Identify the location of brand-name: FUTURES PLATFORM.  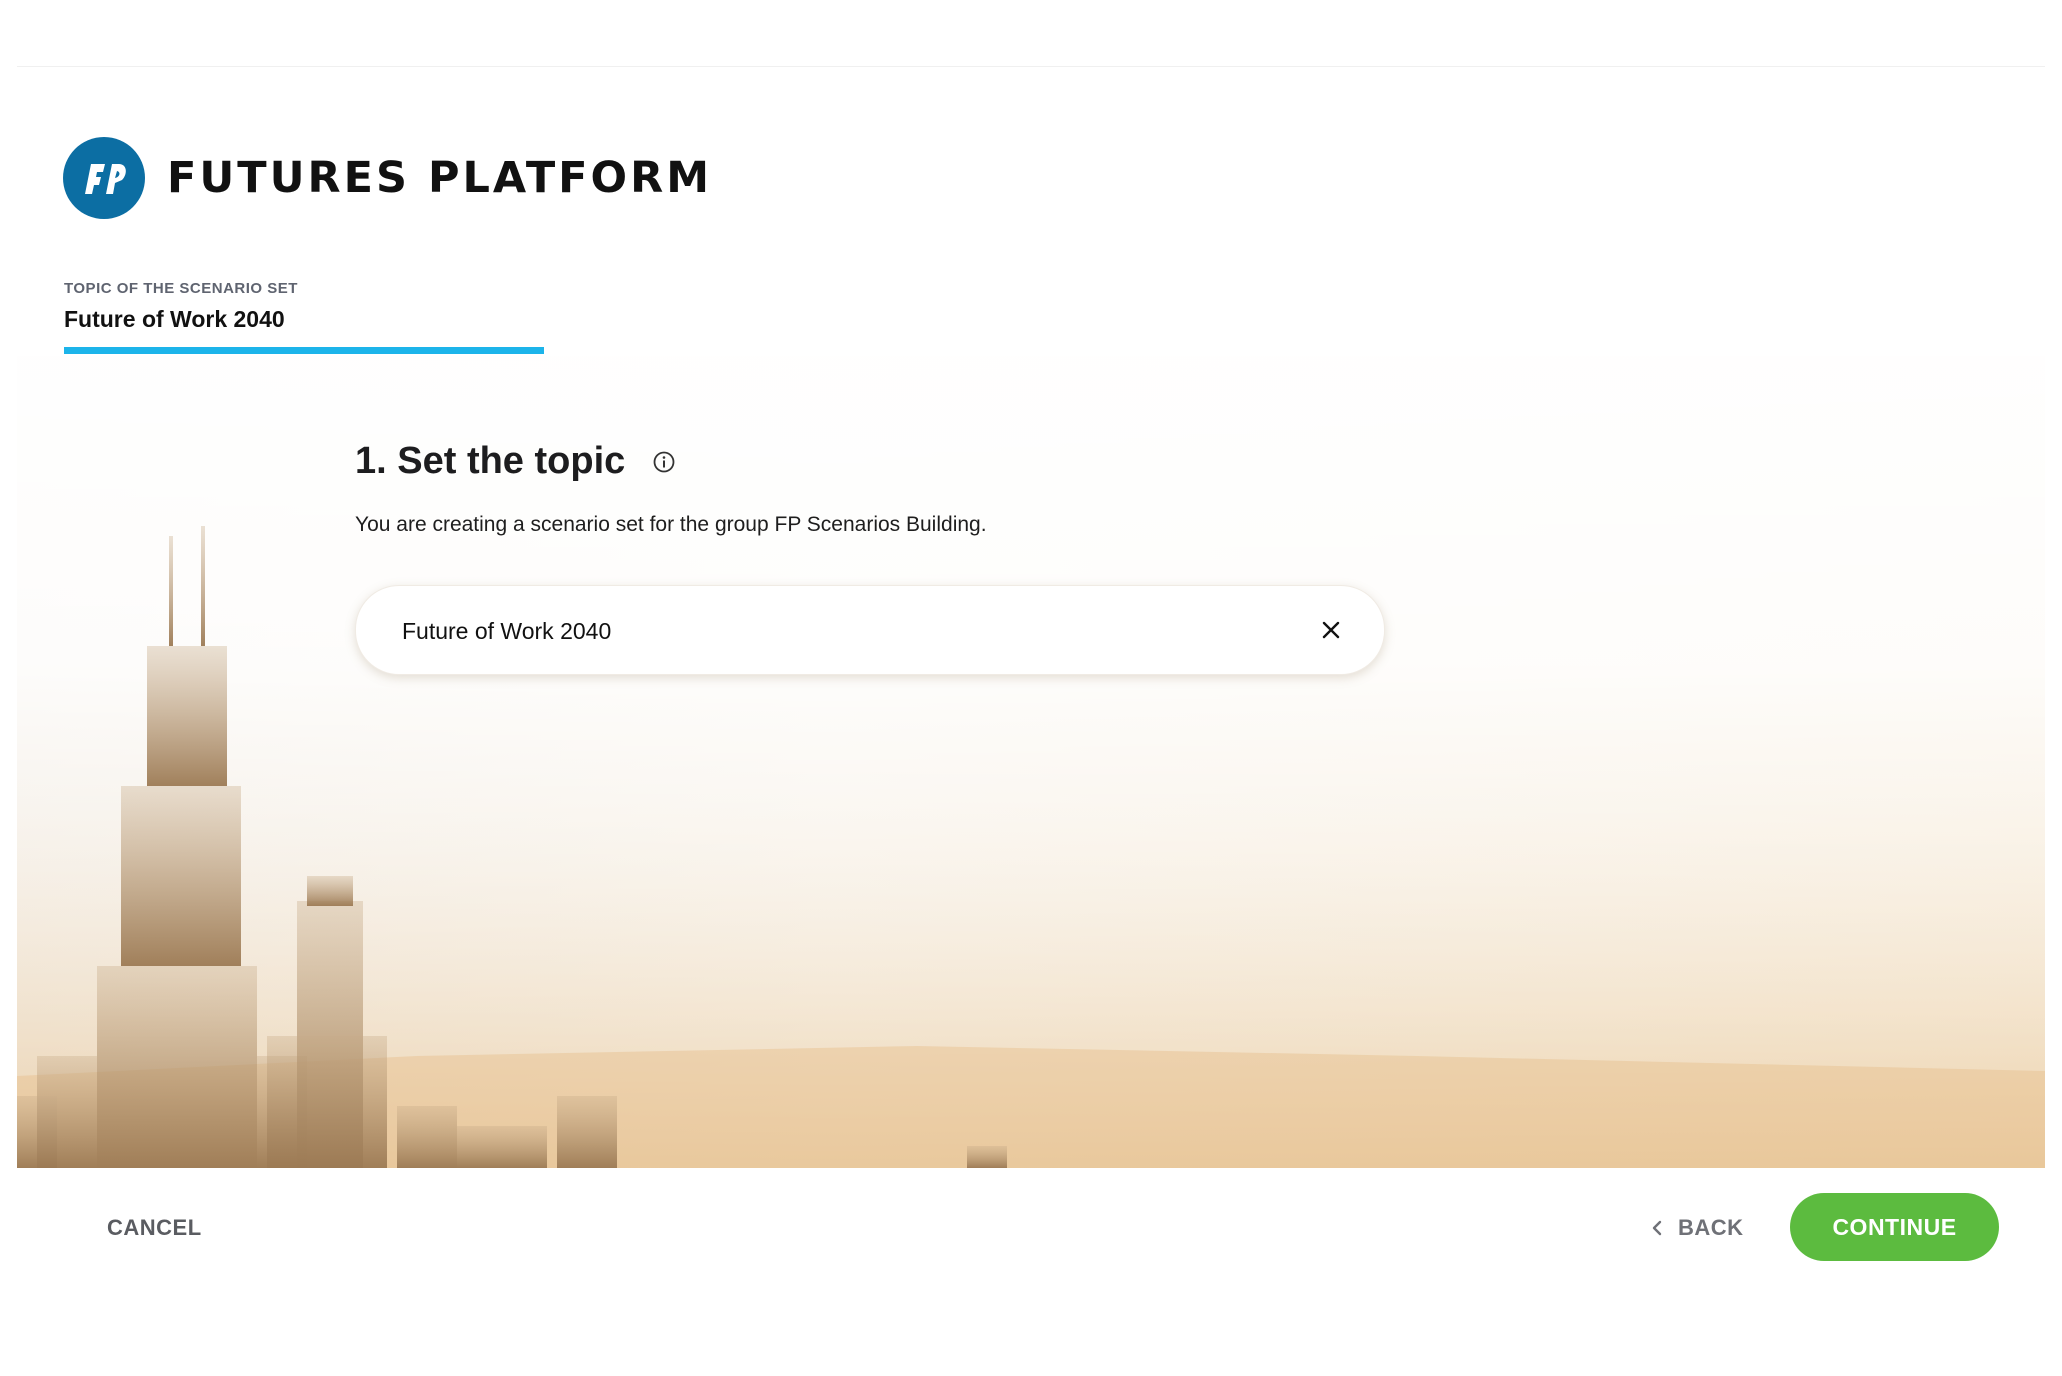
(439, 178).